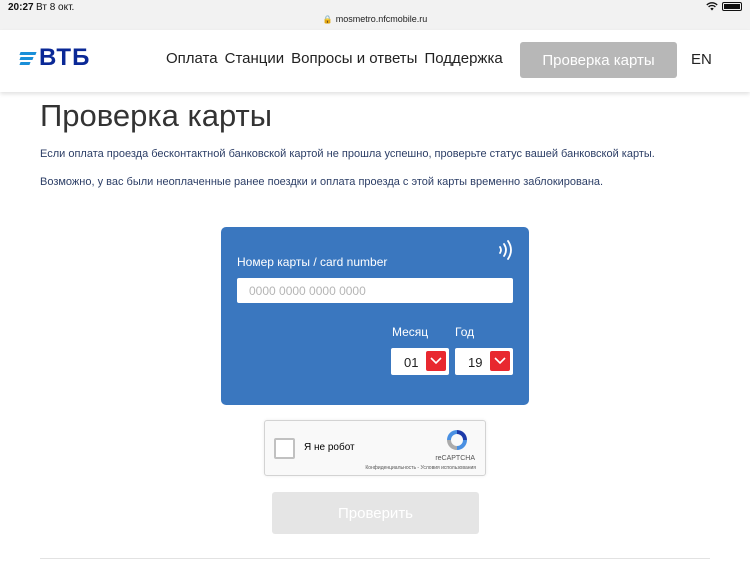 This screenshot has width=750, height=563. What do you see at coordinates (156, 115) in the screenshot?
I see `page-title: Проверка карты` at bounding box center [156, 115].